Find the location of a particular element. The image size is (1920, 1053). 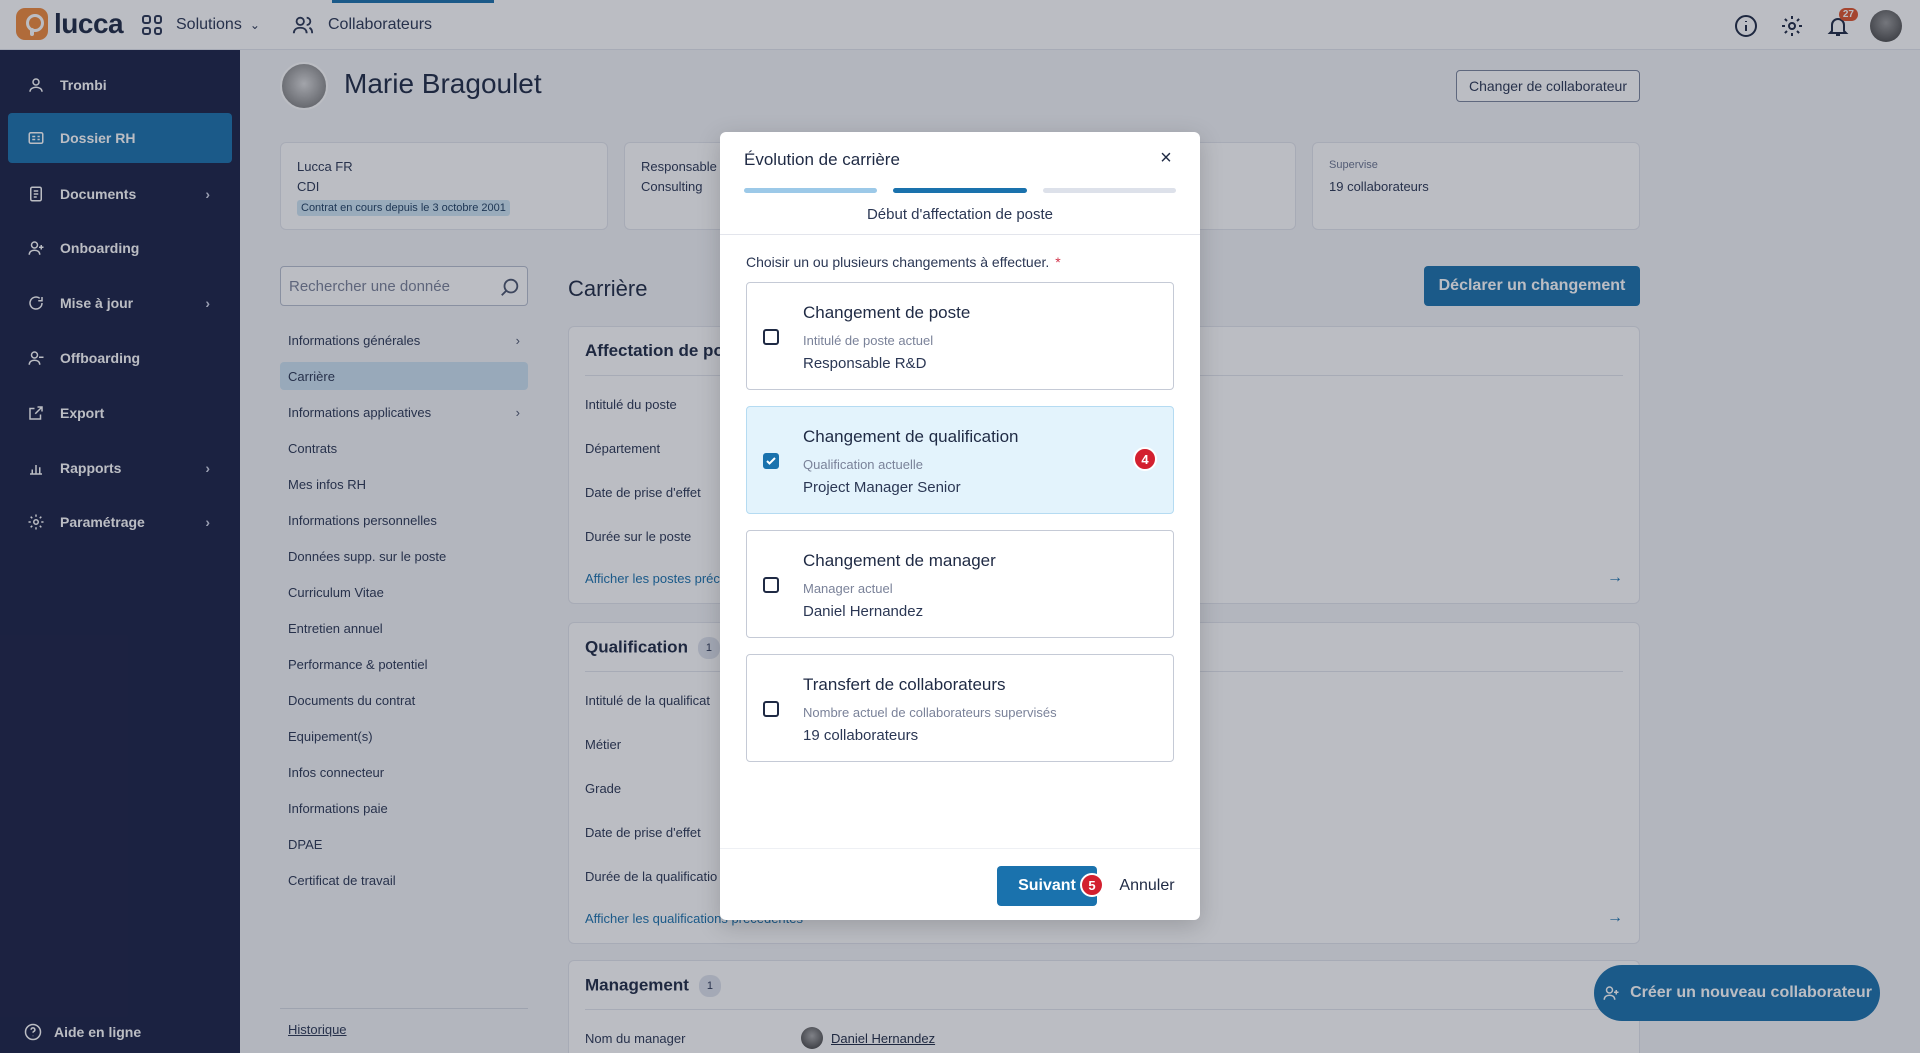

modal-divider is located at coordinates (960, 234).